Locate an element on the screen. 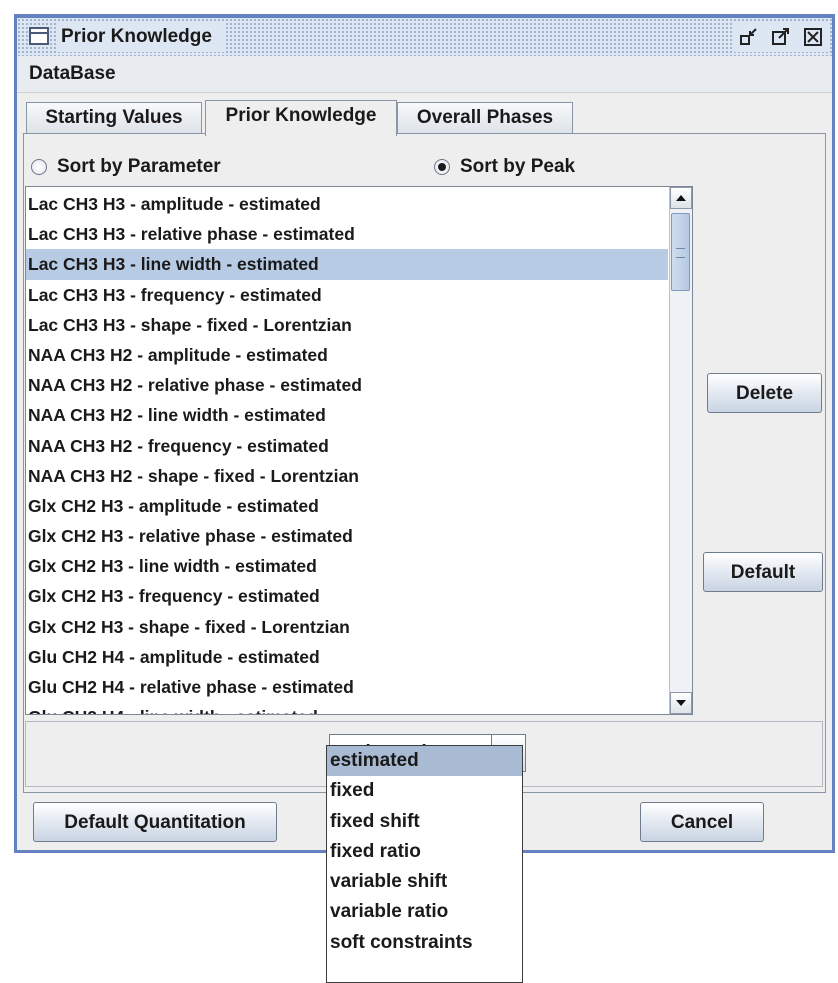 The height and width of the screenshot is (983, 838). list-item: Lac CH3 H3 - line width - estimated is located at coordinates (347, 264).